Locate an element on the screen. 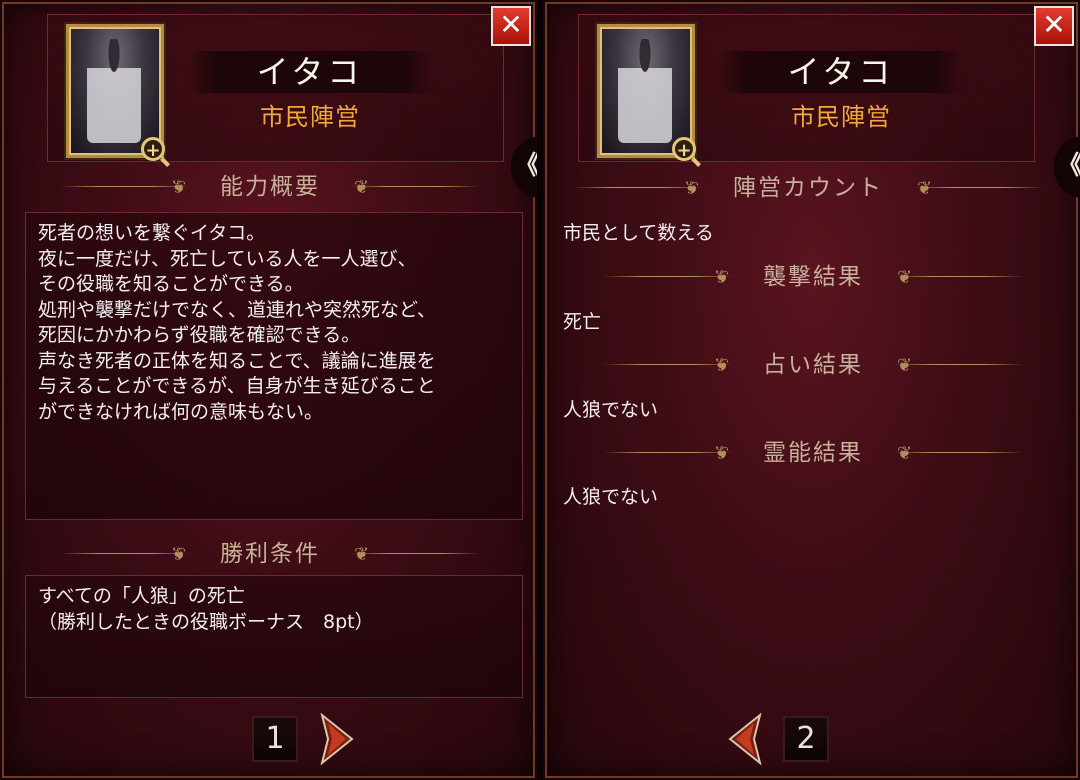  ability-line: 死因にかかわらず役職を確認できる。 is located at coordinates (199, 335).